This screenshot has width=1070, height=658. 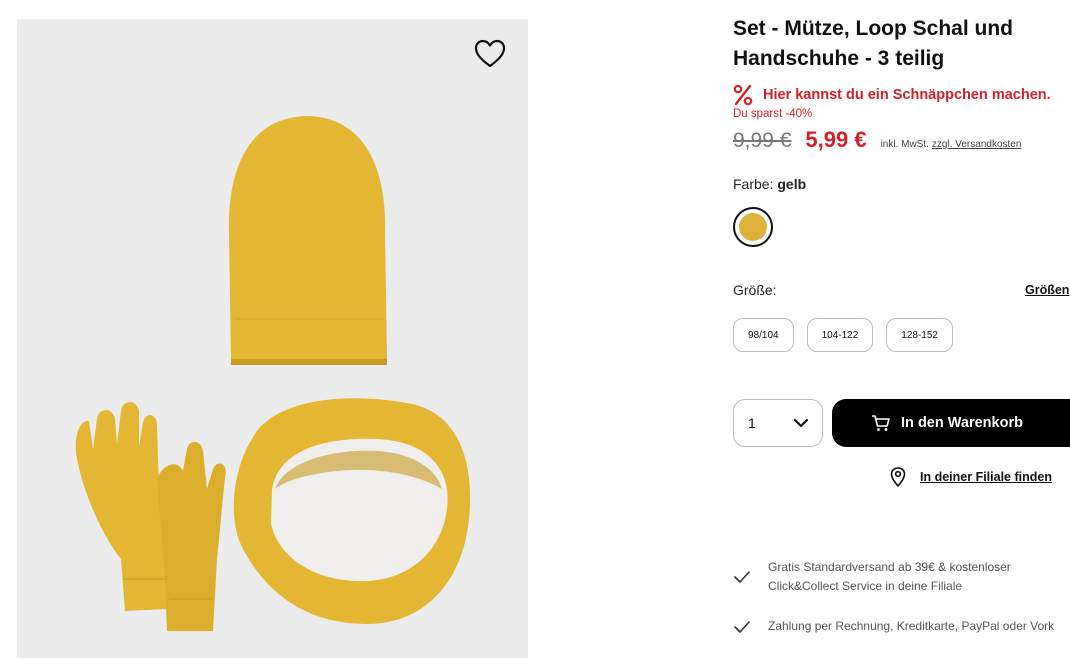 I want to click on add-to-cart-label: In den Warenkorb, so click(x=962, y=423).